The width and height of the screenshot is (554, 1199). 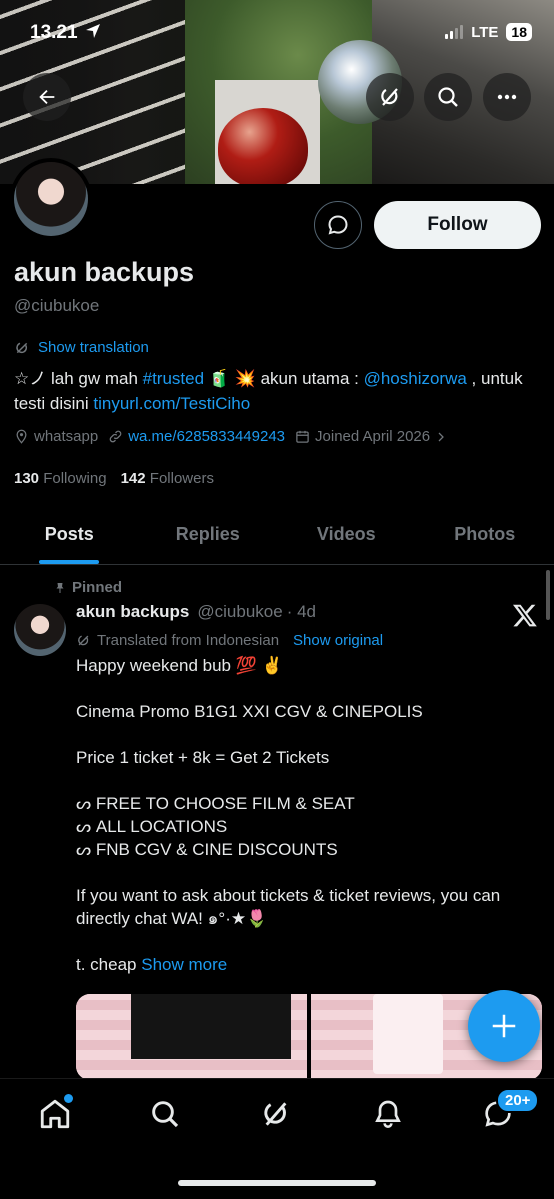 What do you see at coordinates (346, 534) in the screenshot?
I see `tab-videos: Videos` at bounding box center [346, 534].